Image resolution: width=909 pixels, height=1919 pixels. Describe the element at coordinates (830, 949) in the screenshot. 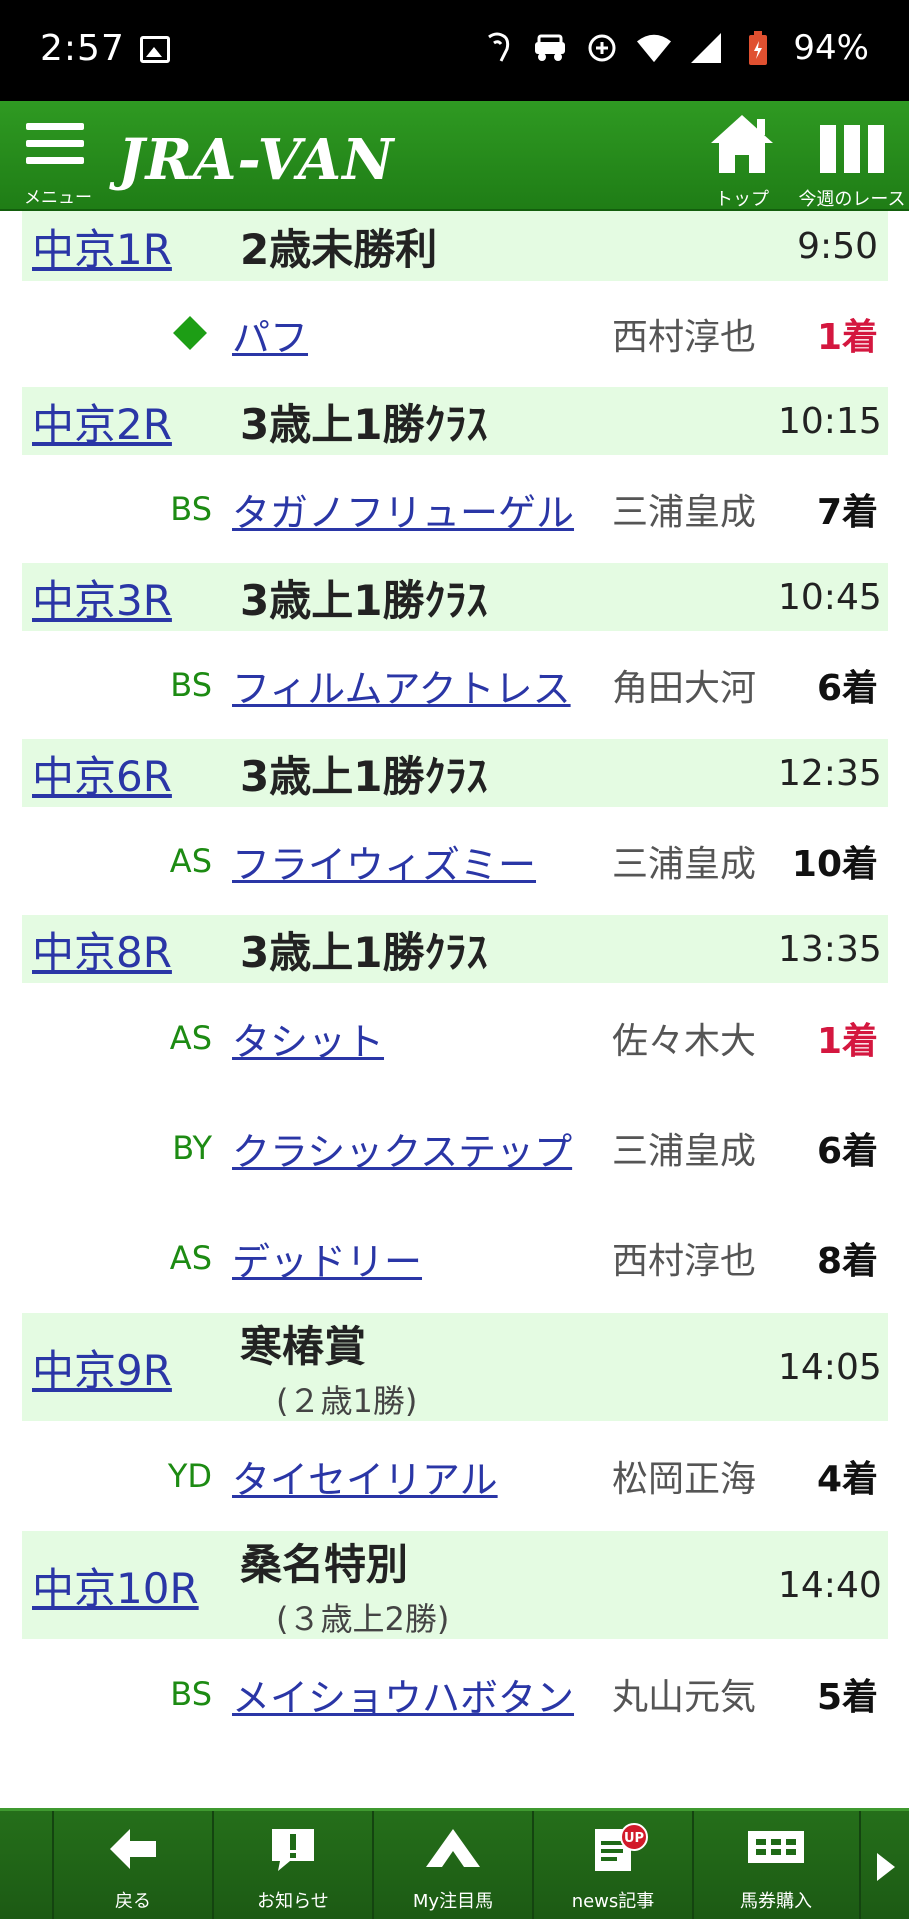

I see `race-time: 13:35` at that location.